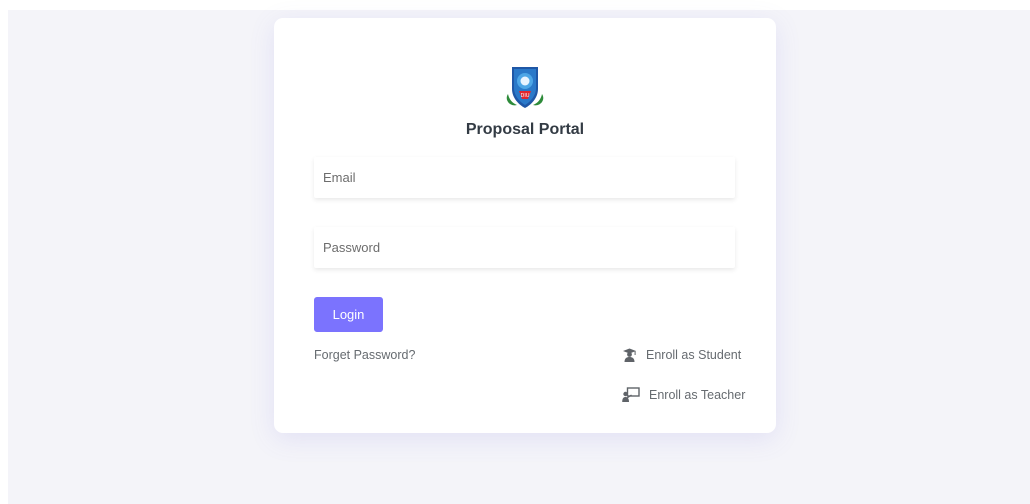  What do you see at coordinates (525, 87) in the screenshot?
I see `diu-shield-logo-icon: DIU` at bounding box center [525, 87].